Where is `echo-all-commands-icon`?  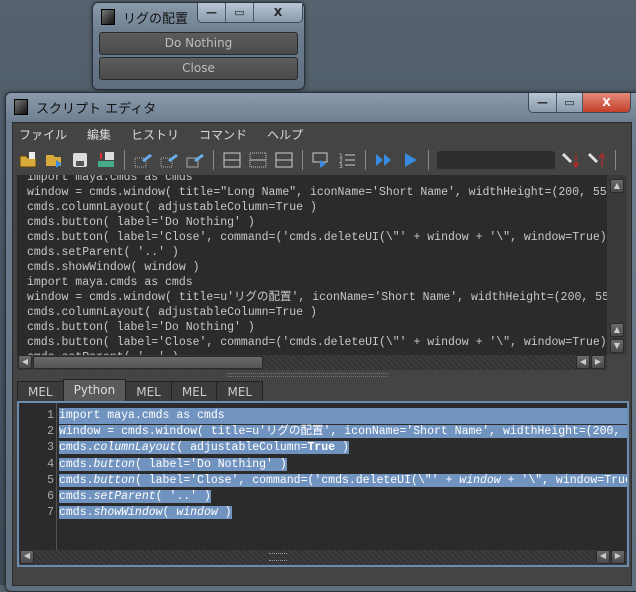
echo-all-commands-icon is located at coordinates (321, 160).